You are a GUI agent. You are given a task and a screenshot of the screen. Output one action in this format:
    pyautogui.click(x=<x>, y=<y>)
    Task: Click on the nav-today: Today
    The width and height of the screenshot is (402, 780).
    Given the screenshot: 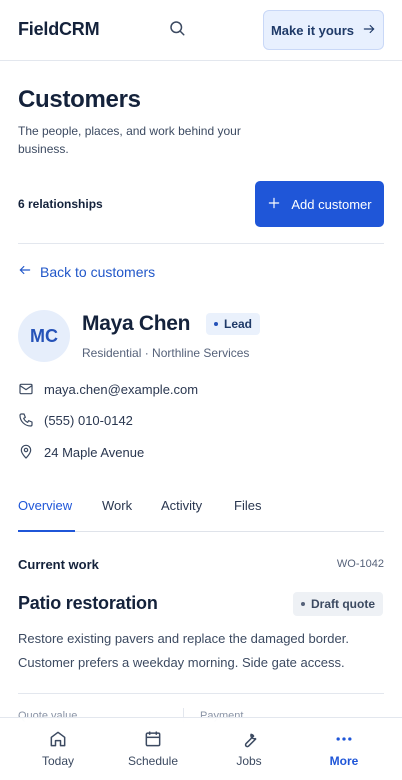 What is the action you would take?
    pyautogui.click(x=58, y=749)
    